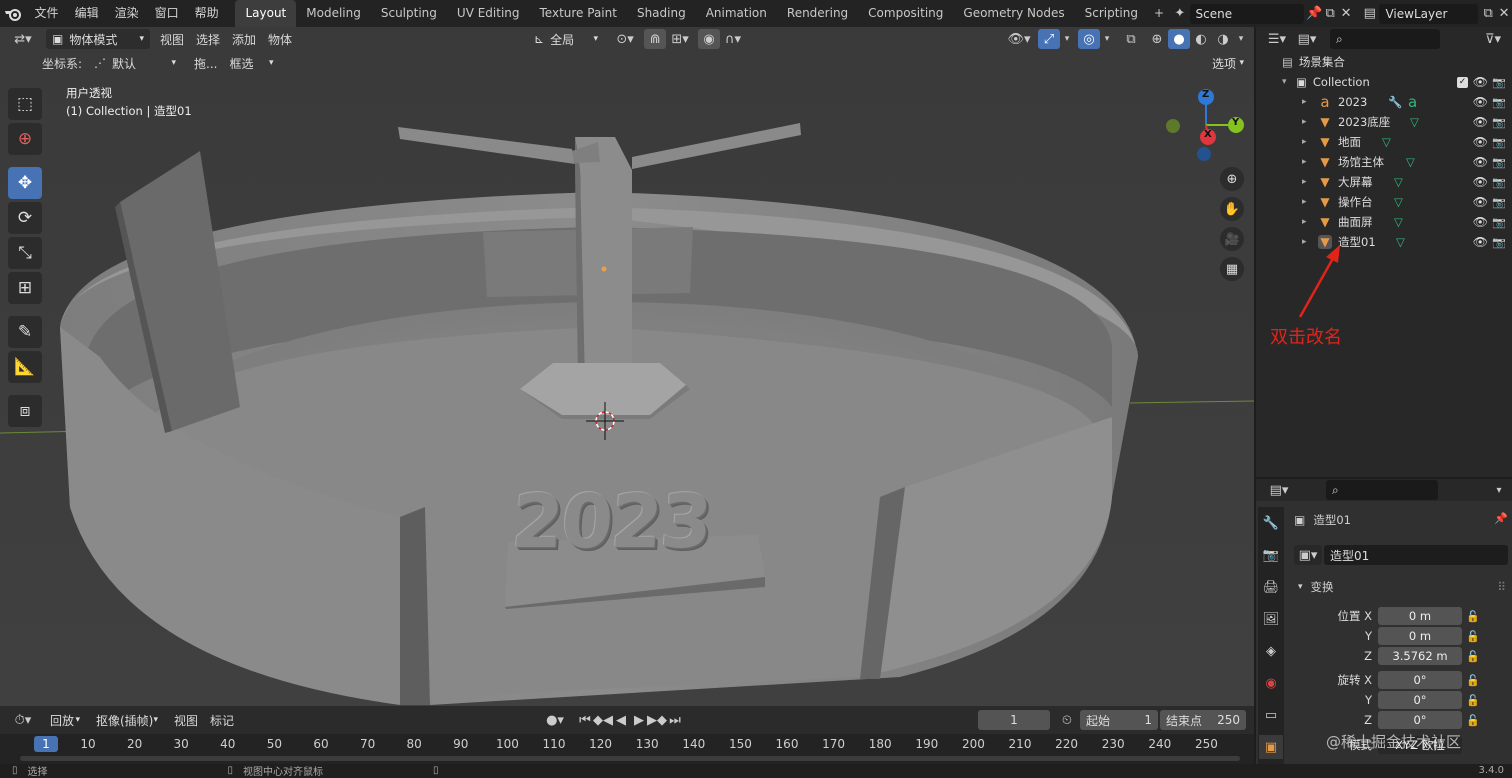 The width and height of the screenshot is (1512, 778). Describe the element at coordinates (1385, 39) in the screenshot. I see `outliner-search-input: ⌕` at that location.